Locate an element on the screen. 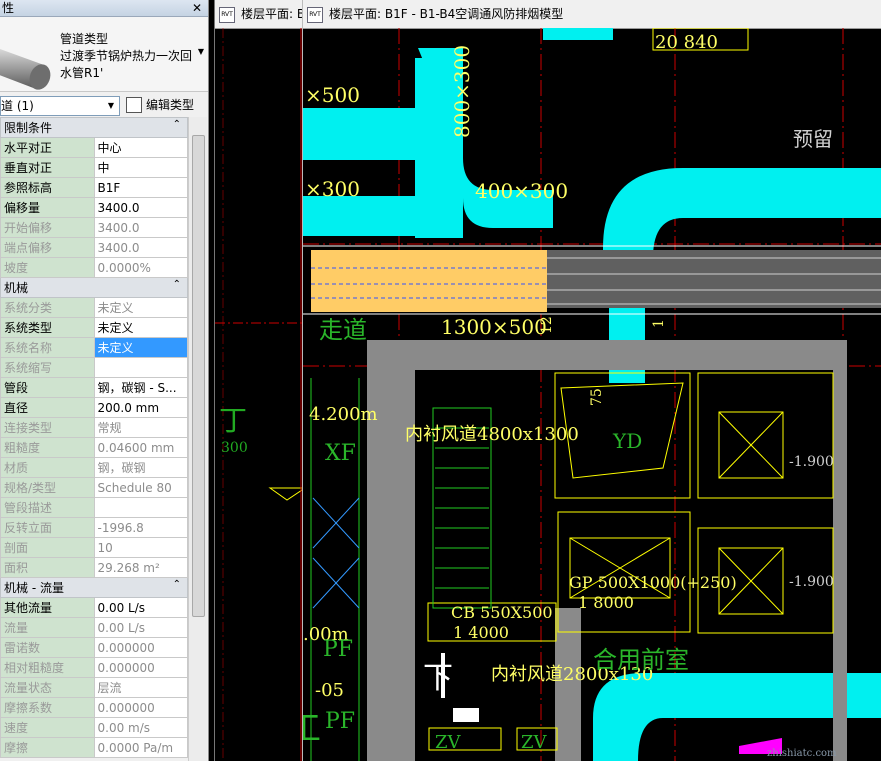 This screenshot has height=761, width=881. property-row: 摩擦 0.0000 Pa/m is located at coordinates (94, 747).